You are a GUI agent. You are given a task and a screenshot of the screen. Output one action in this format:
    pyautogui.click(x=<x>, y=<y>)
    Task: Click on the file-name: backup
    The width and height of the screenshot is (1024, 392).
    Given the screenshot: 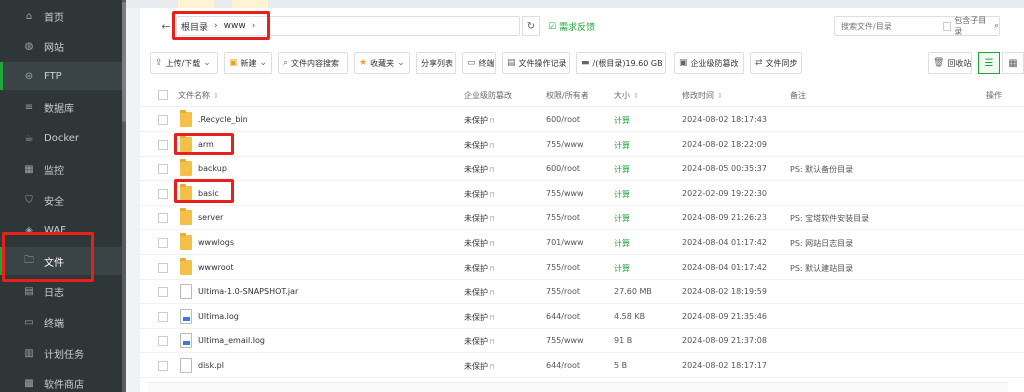 What is the action you would take?
    pyautogui.click(x=212, y=168)
    